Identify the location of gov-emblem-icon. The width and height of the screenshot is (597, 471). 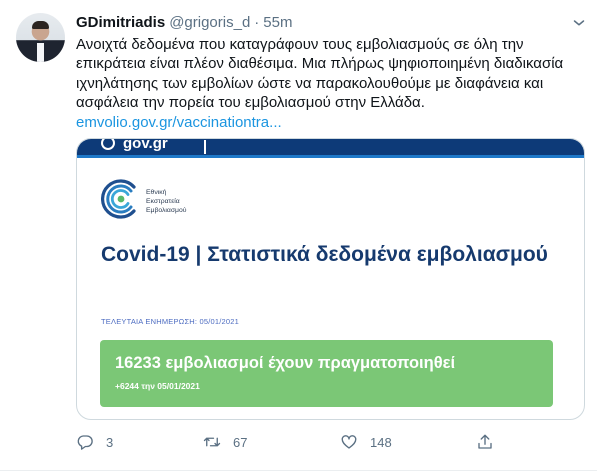
(108, 144).